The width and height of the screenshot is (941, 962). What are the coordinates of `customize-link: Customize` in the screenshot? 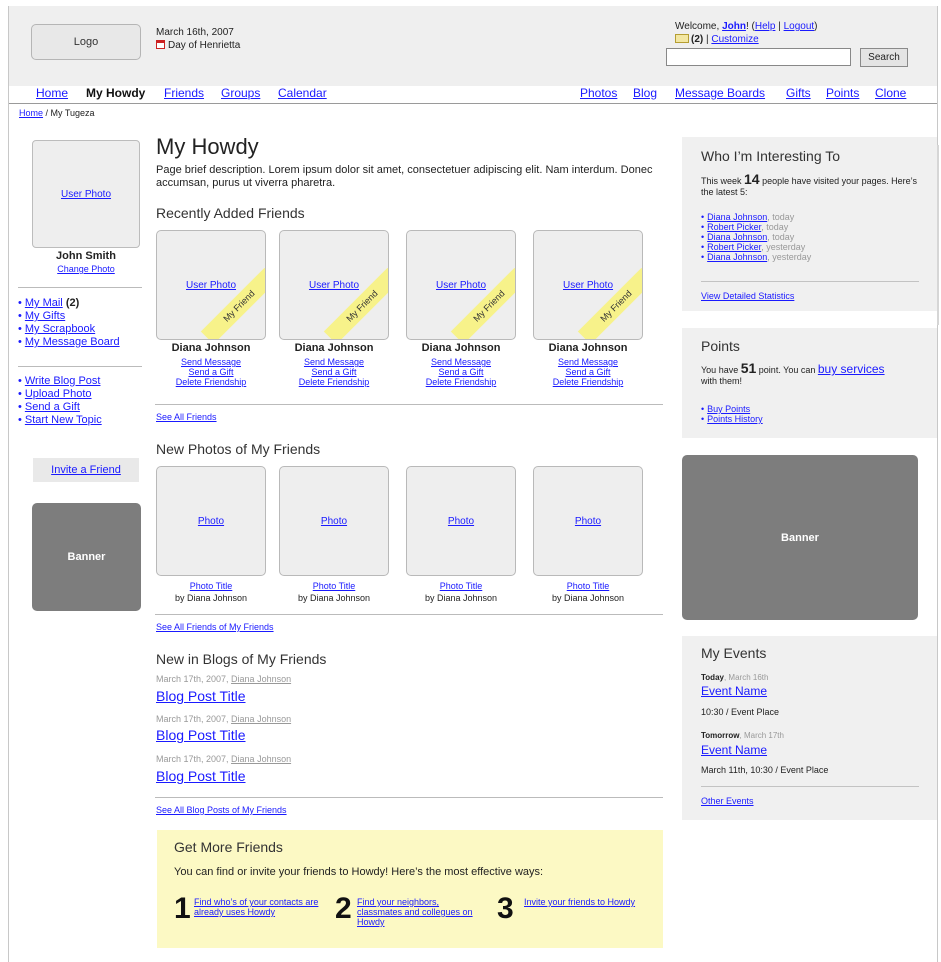 It's located at (734, 39).